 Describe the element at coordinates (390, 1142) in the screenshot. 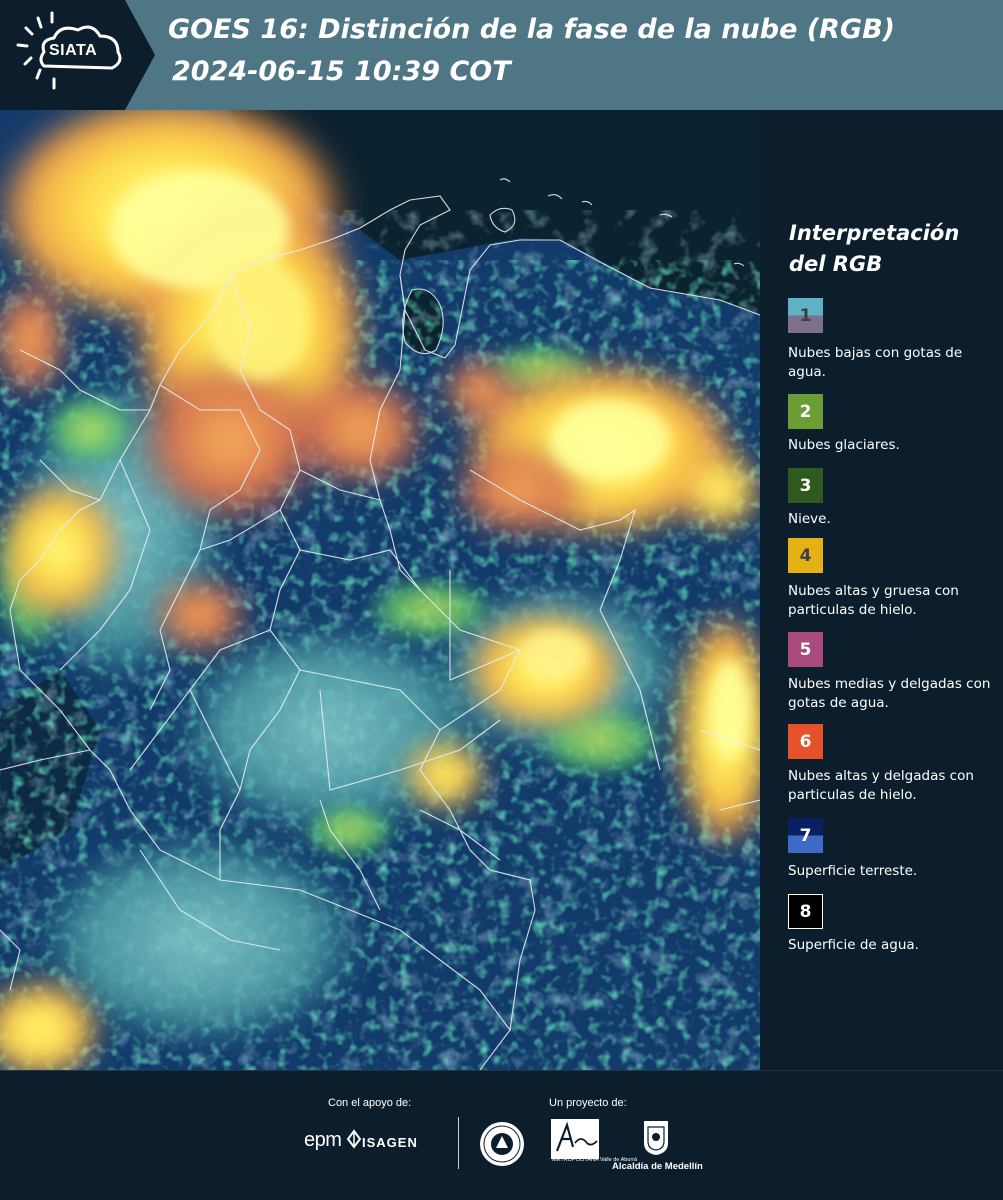

I see `isagen-logo: ISAGEN` at that location.